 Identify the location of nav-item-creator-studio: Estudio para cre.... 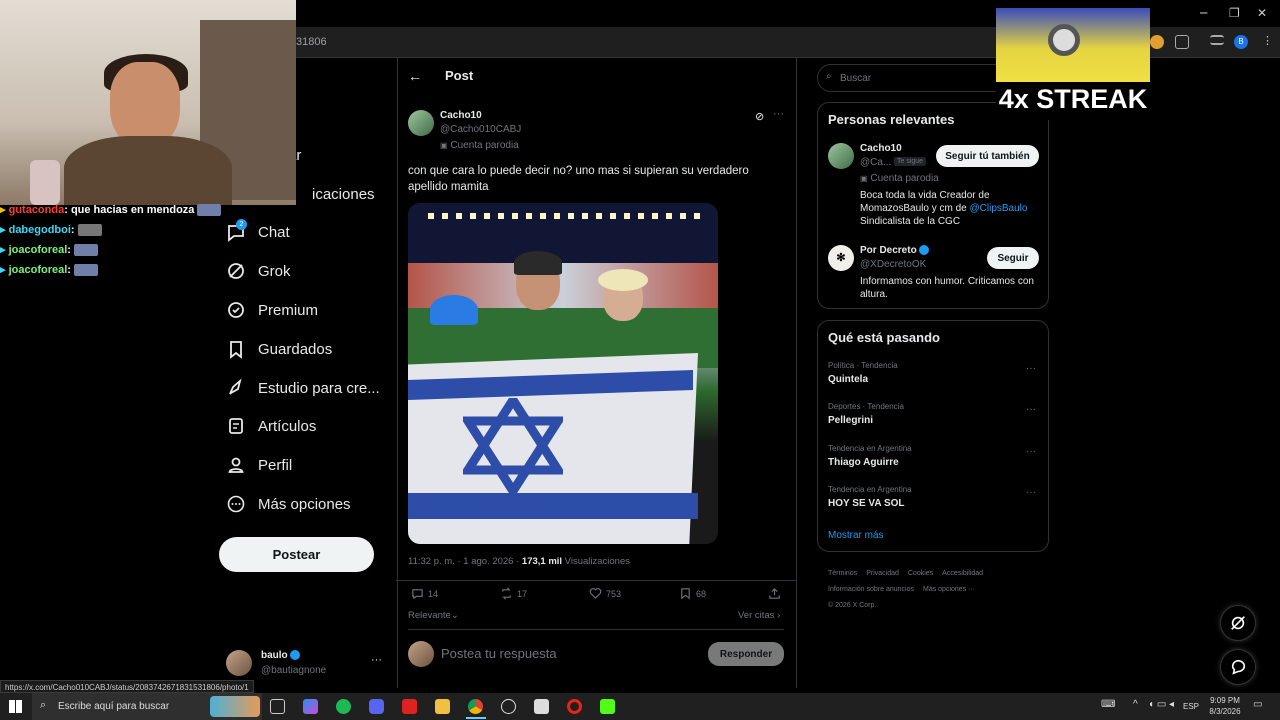
(303, 388).